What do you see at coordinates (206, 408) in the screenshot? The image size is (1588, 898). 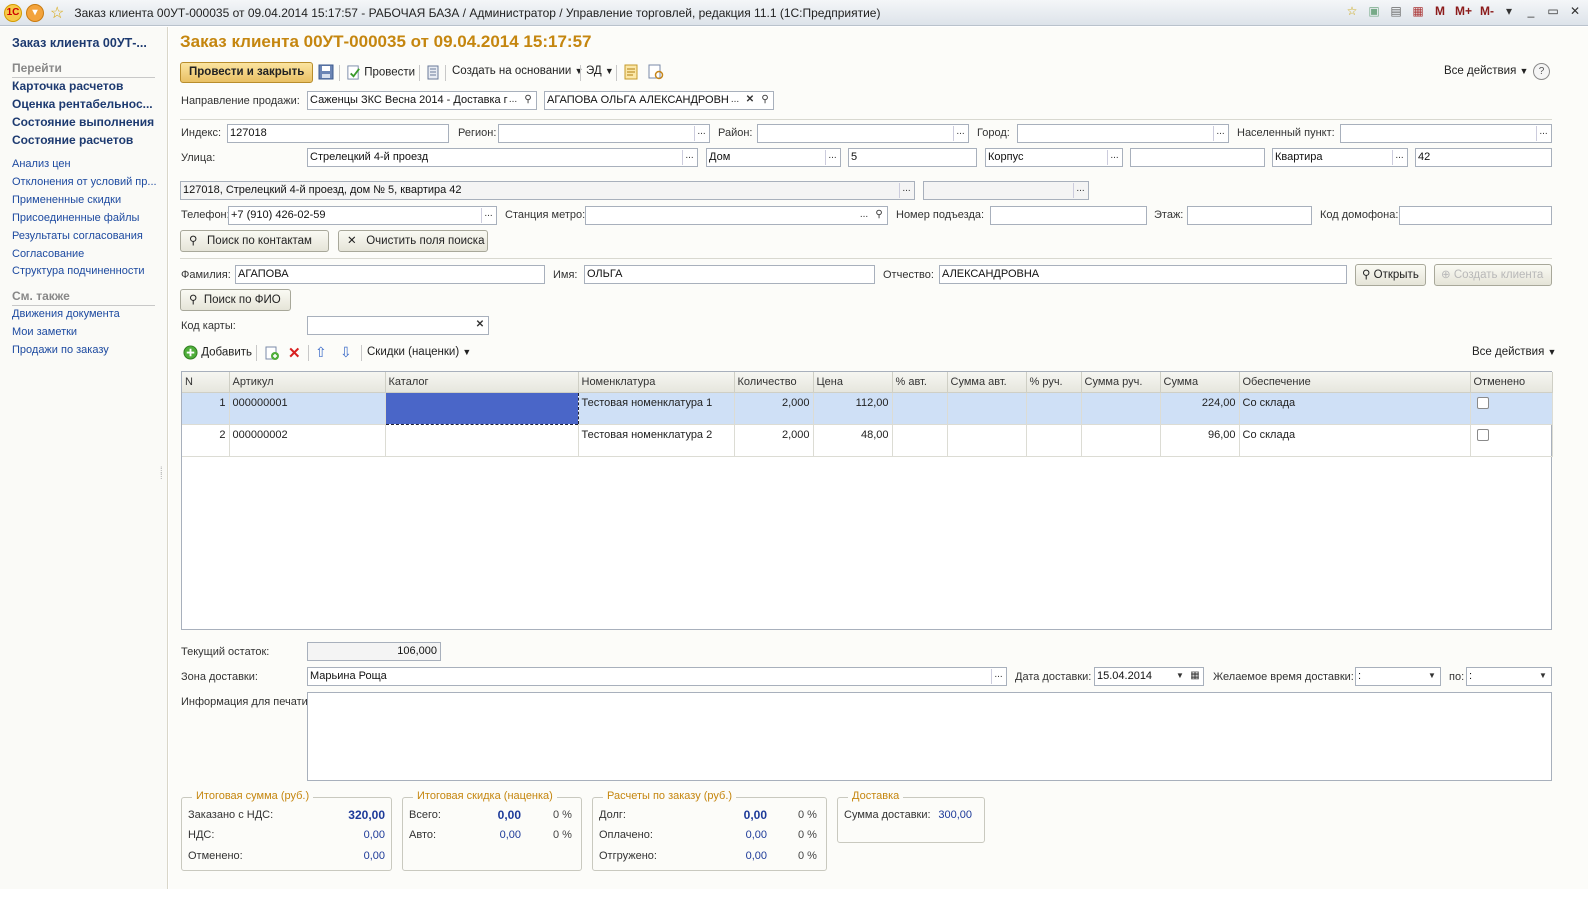 I see `cell-n: 1` at bounding box center [206, 408].